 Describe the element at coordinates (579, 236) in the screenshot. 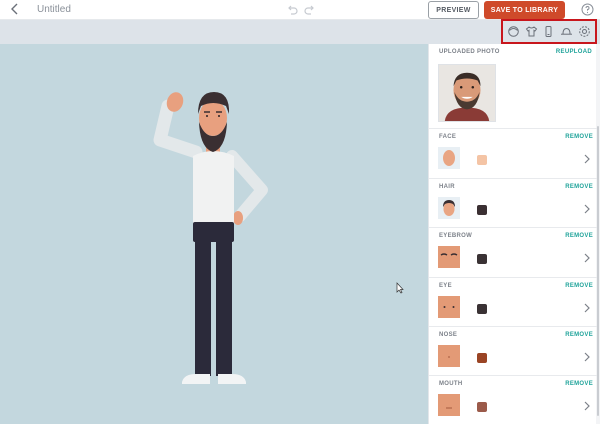

I see `eyebrow-remove-link: REMOVE` at that location.